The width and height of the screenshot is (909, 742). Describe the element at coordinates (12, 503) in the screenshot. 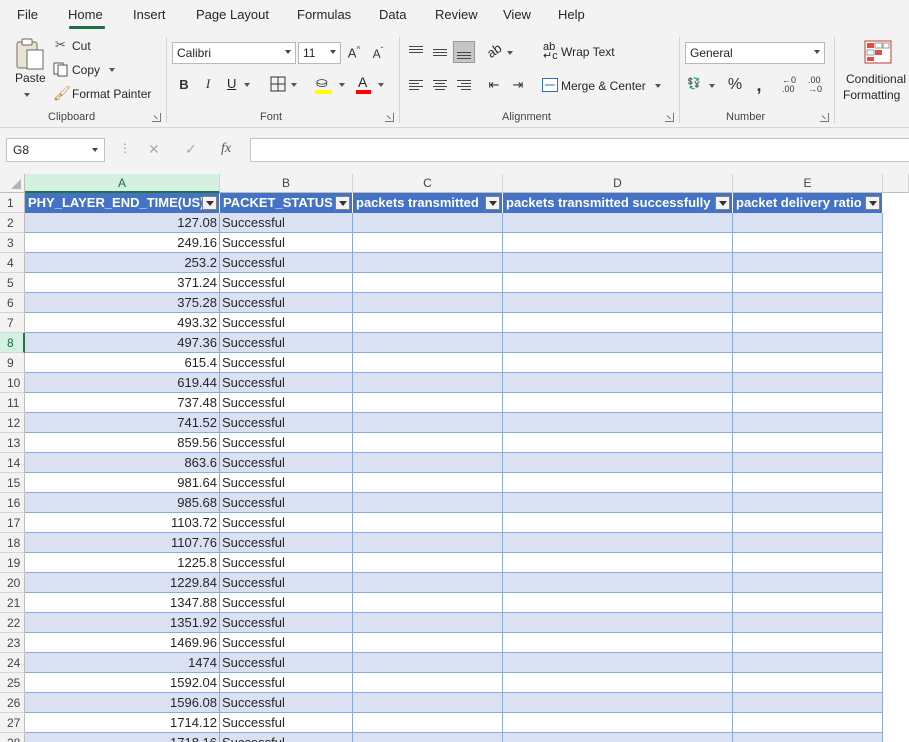

I see `row-header-16: 16` at that location.